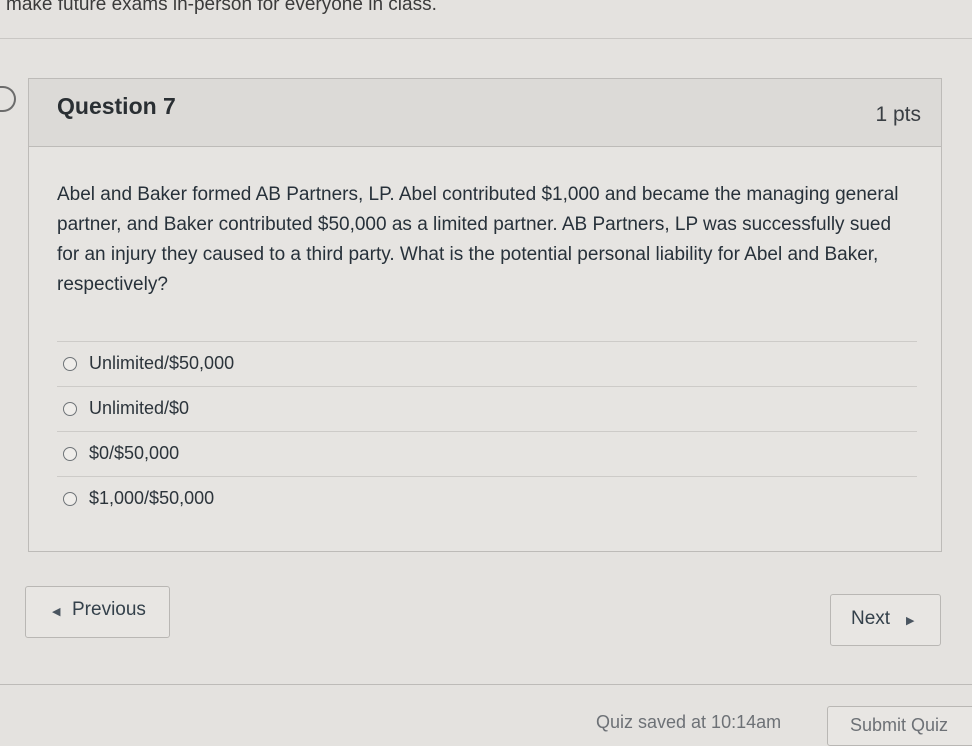  What do you see at coordinates (151, 498) in the screenshot?
I see `answer-label: $1,000/$50,000` at bounding box center [151, 498].